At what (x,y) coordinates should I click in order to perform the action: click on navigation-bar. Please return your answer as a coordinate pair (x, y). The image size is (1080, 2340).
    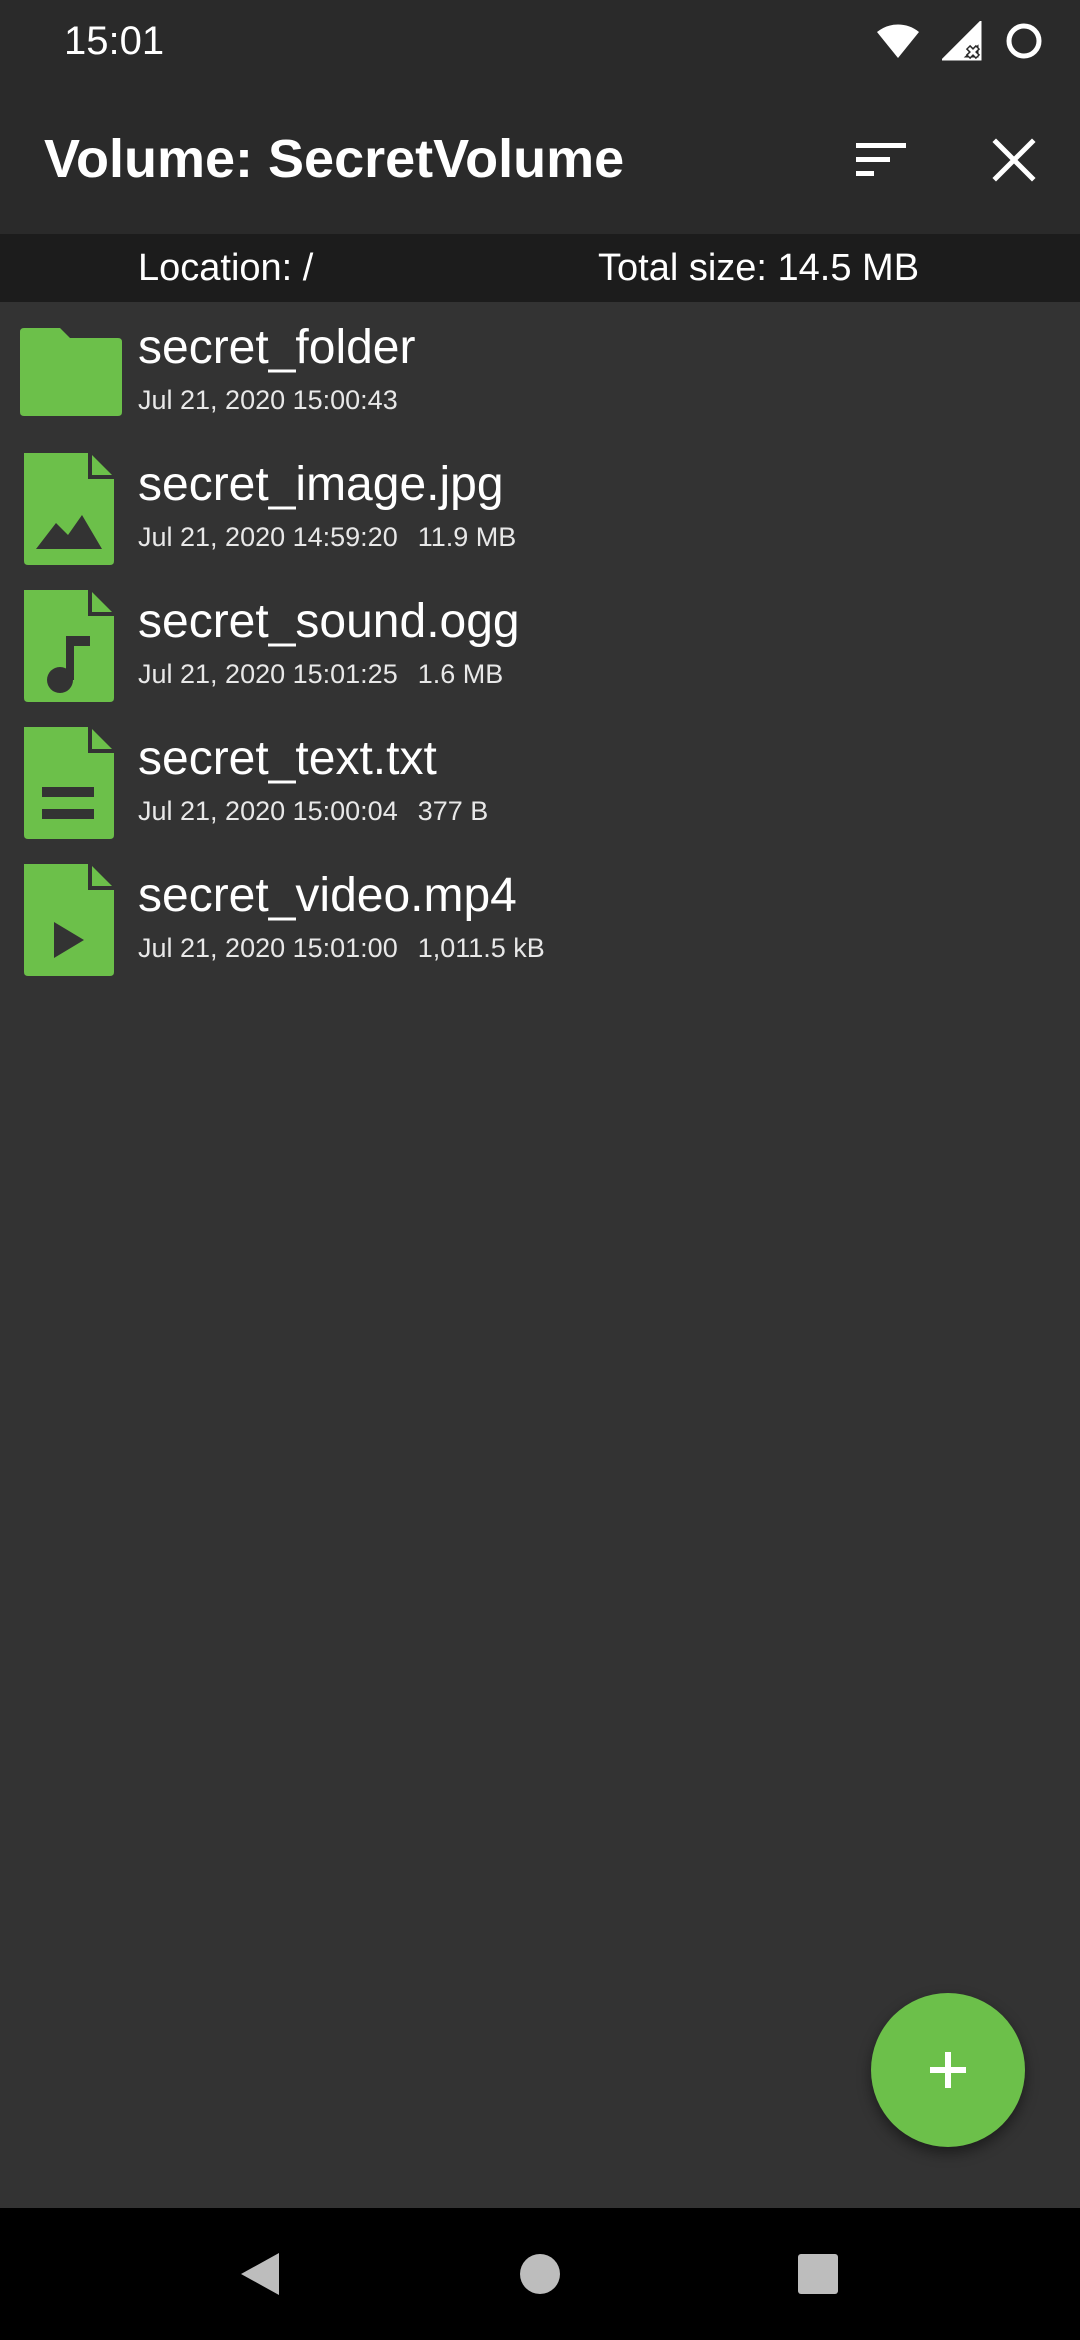
    Looking at the image, I should click on (540, 2274).